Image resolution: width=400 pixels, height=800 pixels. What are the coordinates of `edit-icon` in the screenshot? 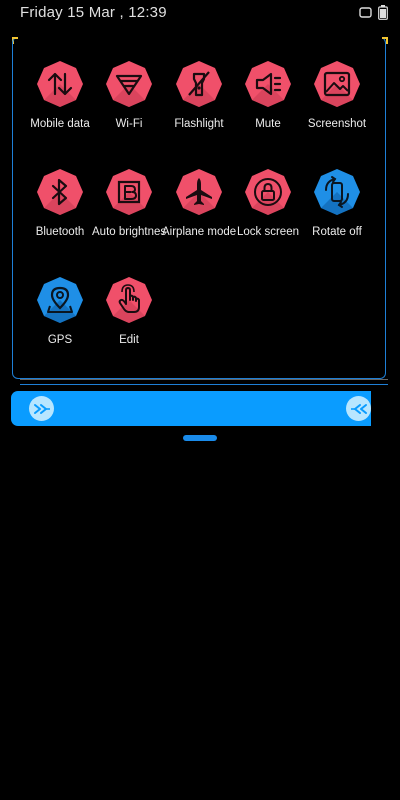 It's located at (129, 300).